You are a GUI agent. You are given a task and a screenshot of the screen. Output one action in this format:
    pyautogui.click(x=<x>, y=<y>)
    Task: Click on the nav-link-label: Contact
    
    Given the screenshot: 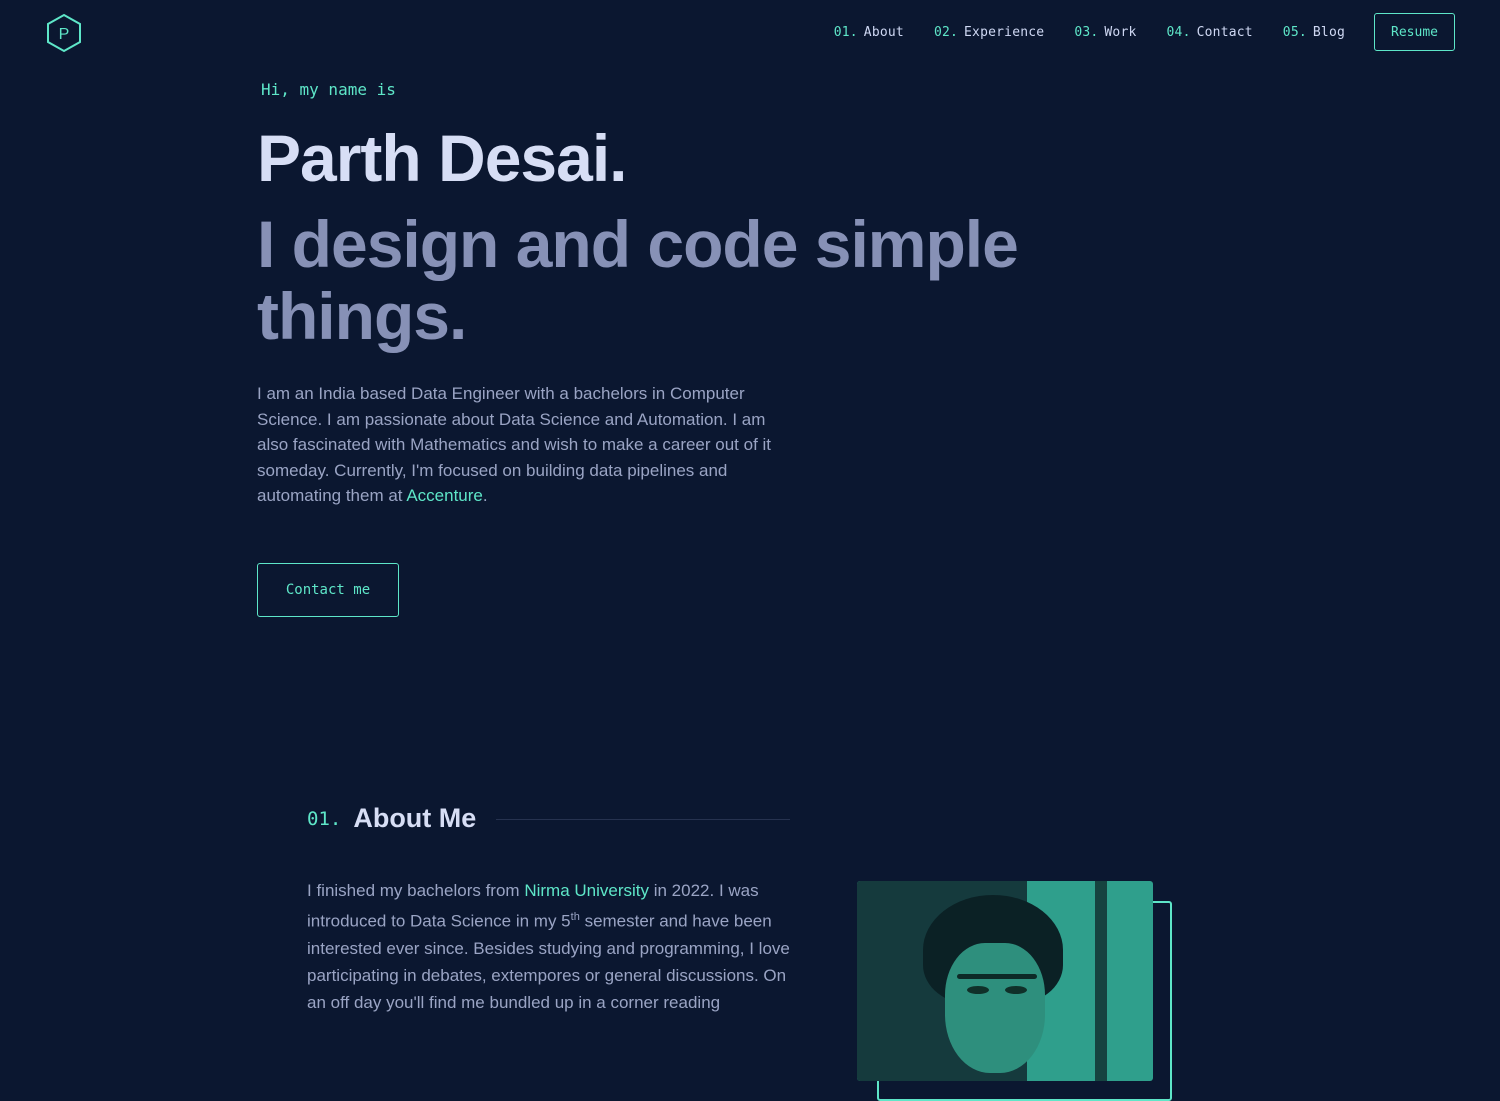 What is the action you would take?
    pyautogui.click(x=1224, y=32)
    